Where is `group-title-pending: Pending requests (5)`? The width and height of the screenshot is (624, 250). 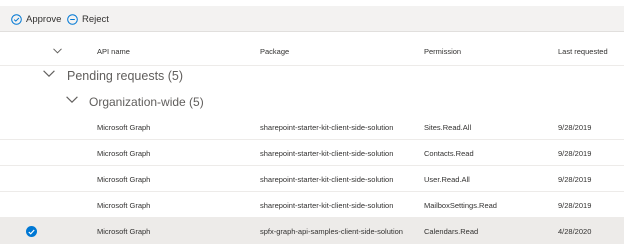 group-title-pending: Pending requests (5) is located at coordinates (125, 76).